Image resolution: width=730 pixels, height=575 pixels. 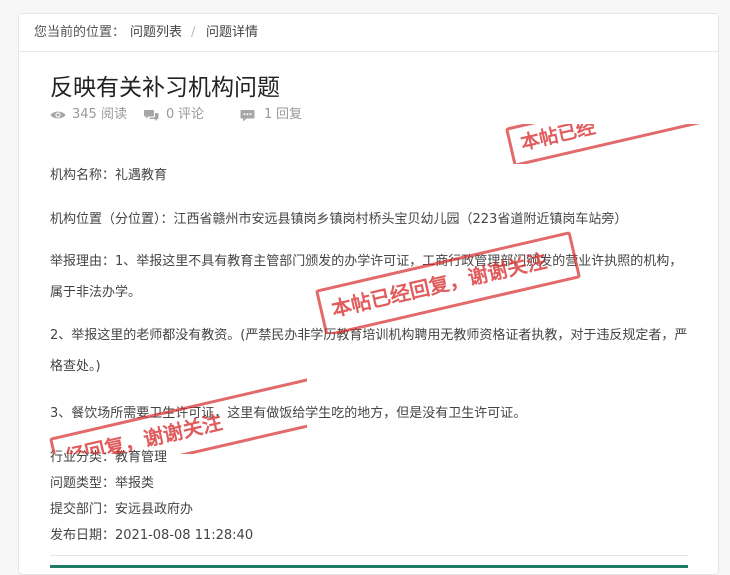 I want to click on department-field: 提交部门：安远县政府办, so click(x=121, y=507).